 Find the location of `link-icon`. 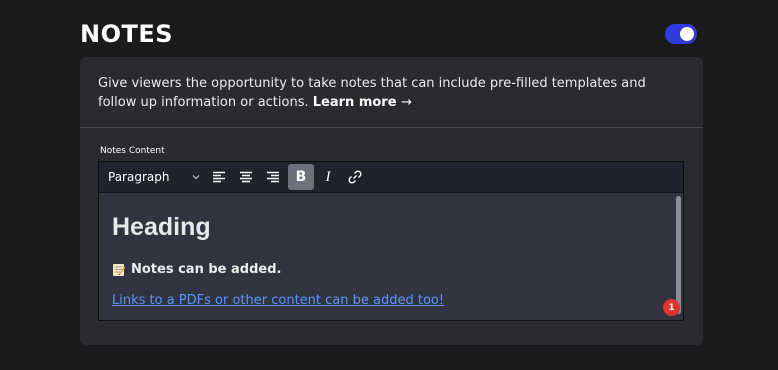

link-icon is located at coordinates (355, 177).